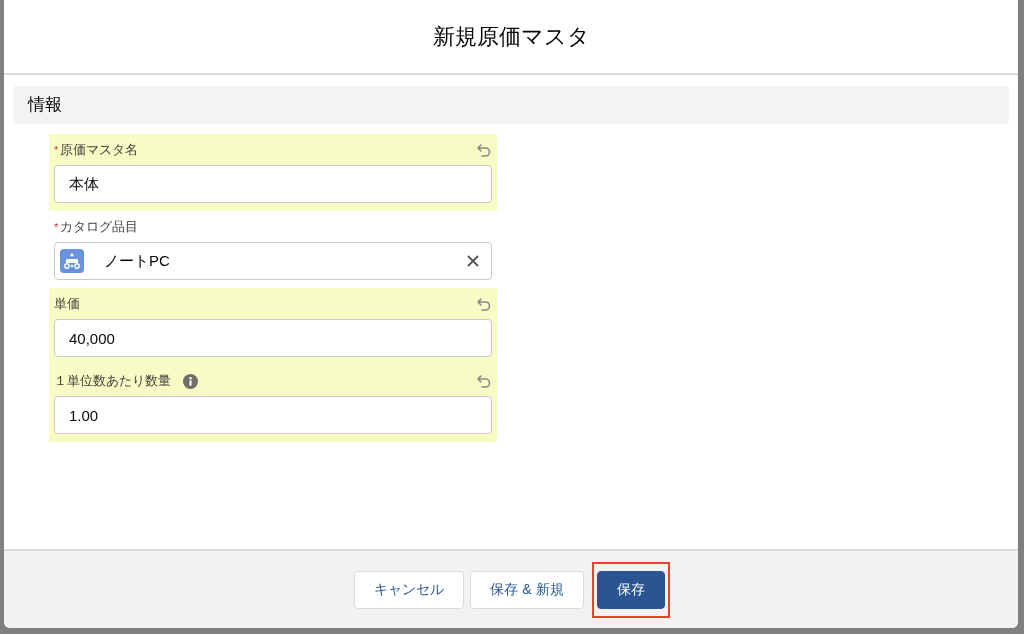 This screenshot has height=634, width=1024. Describe the element at coordinates (273, 338) in the screenshot. I see `input-field: 40,000` at that location.